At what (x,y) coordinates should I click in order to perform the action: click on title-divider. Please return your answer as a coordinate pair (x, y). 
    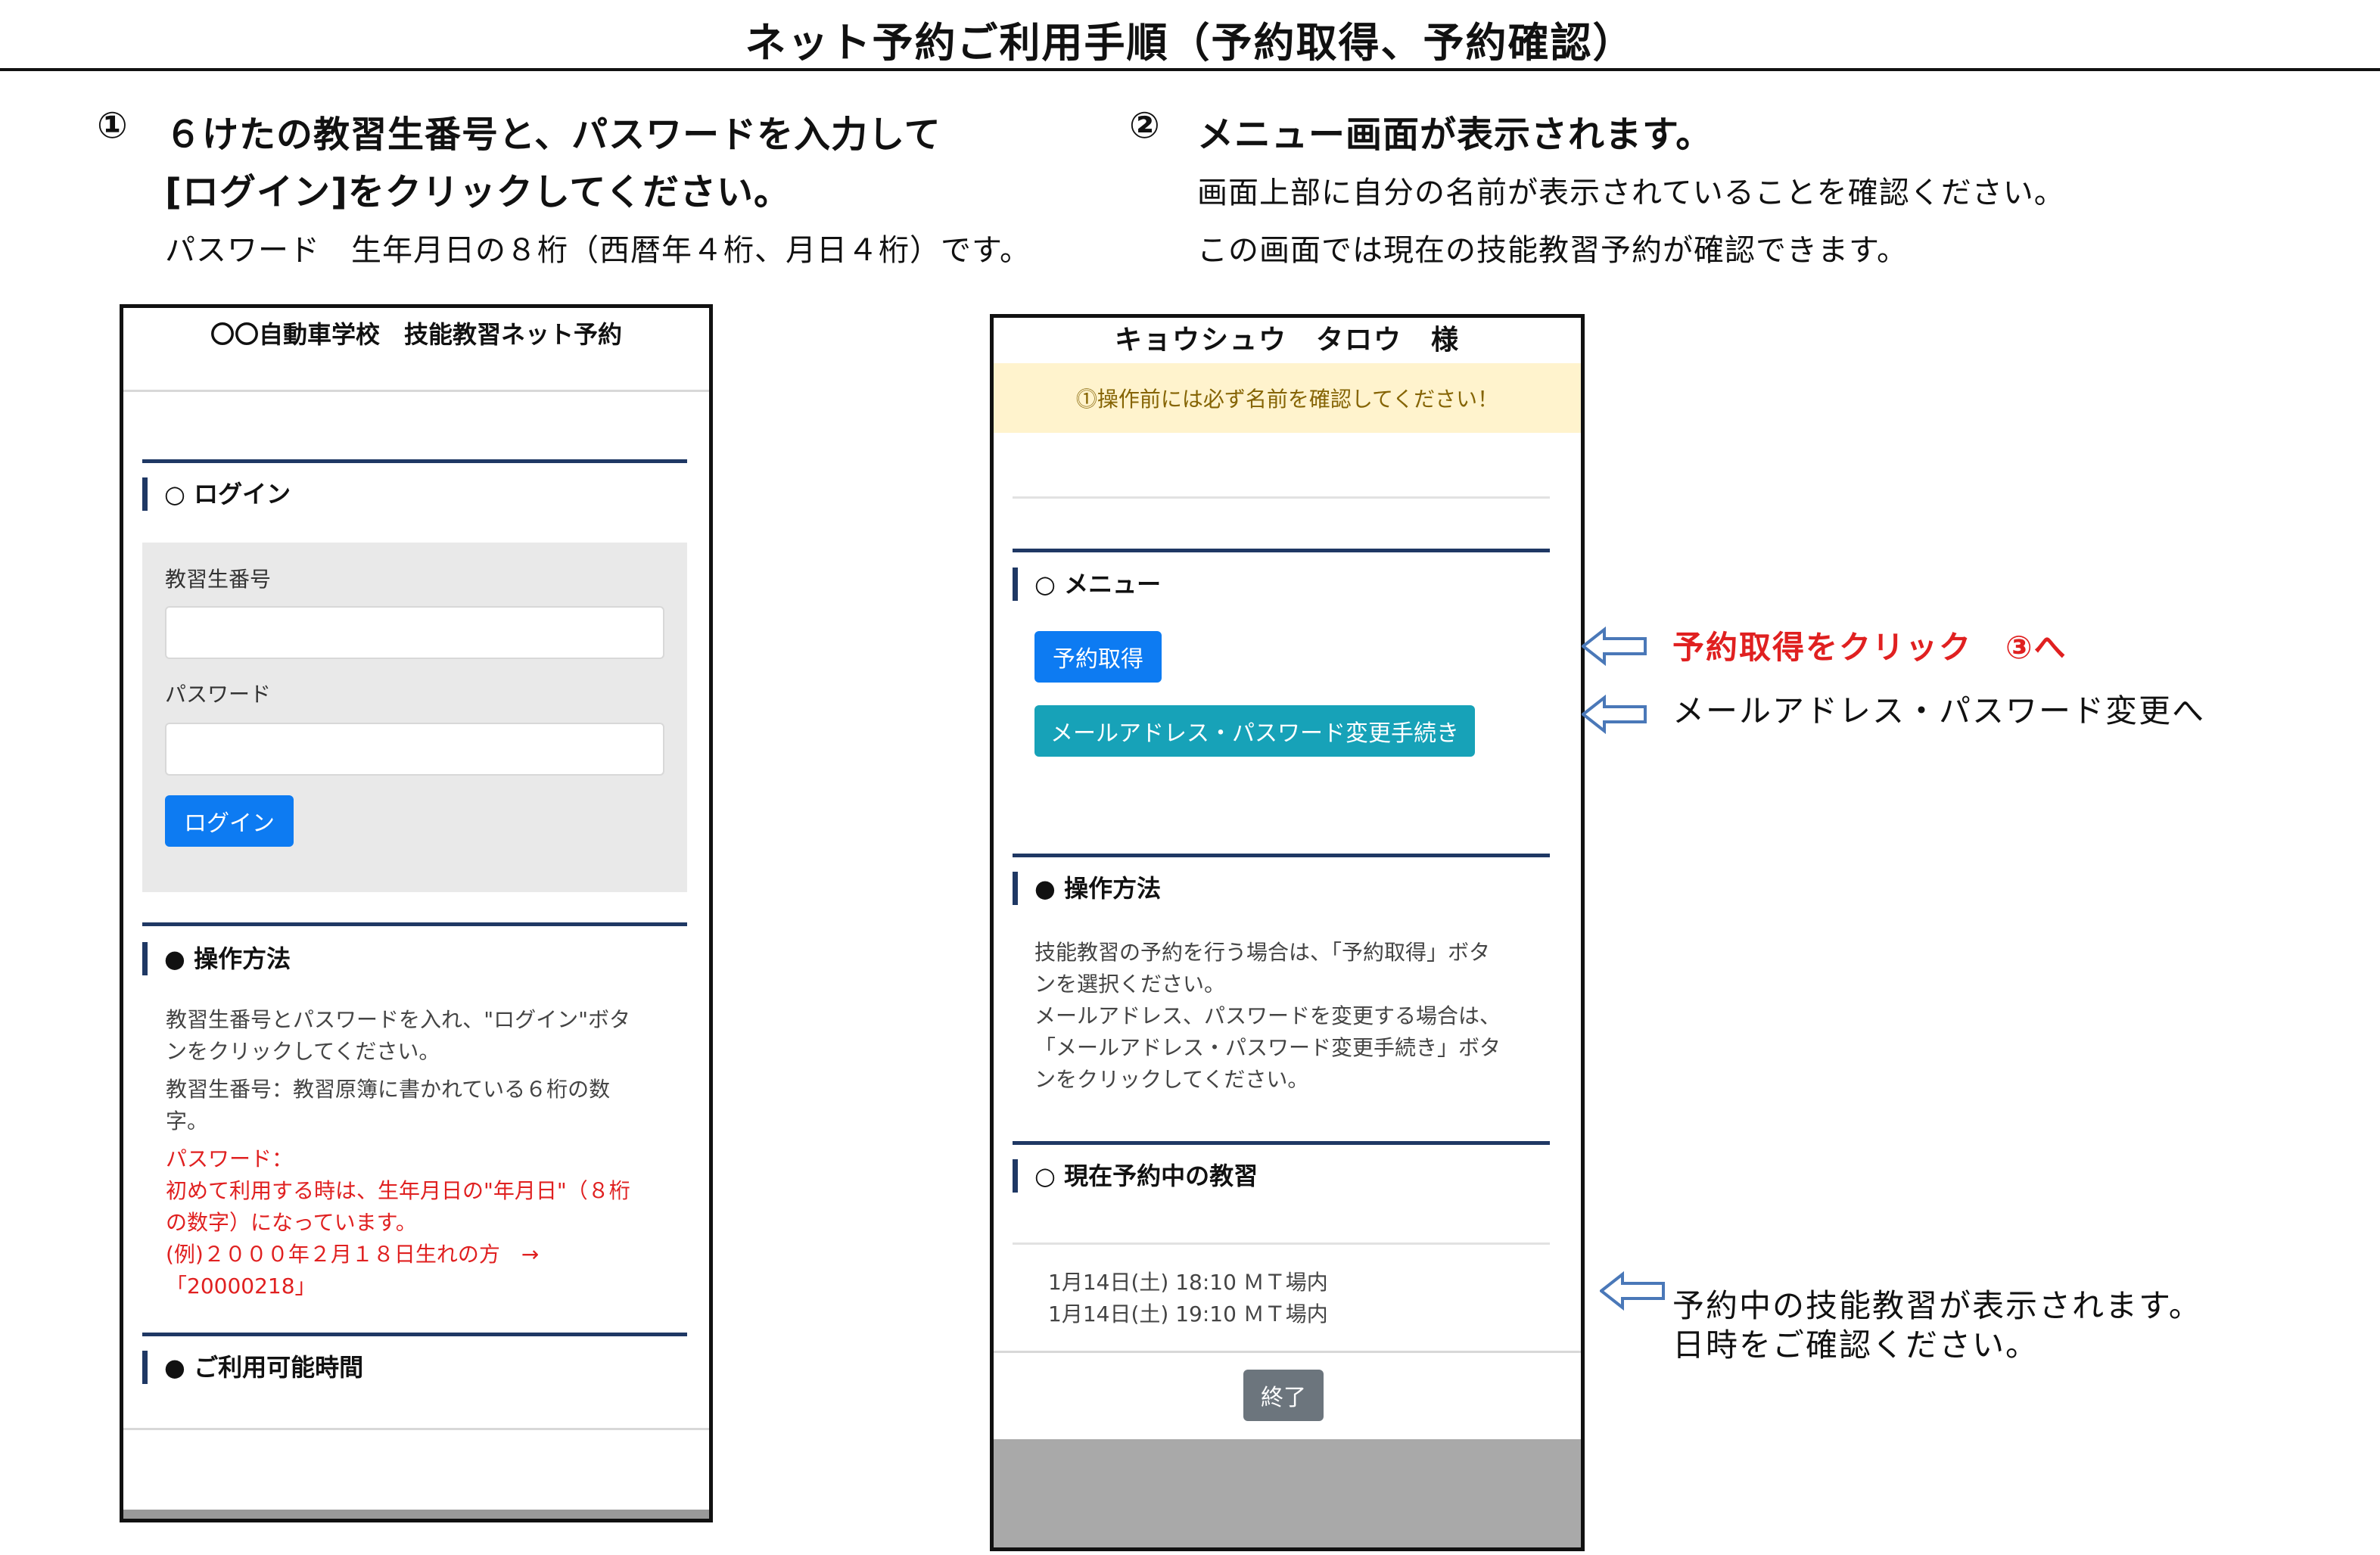
    Looking at the image, I should click on (1190, 69).